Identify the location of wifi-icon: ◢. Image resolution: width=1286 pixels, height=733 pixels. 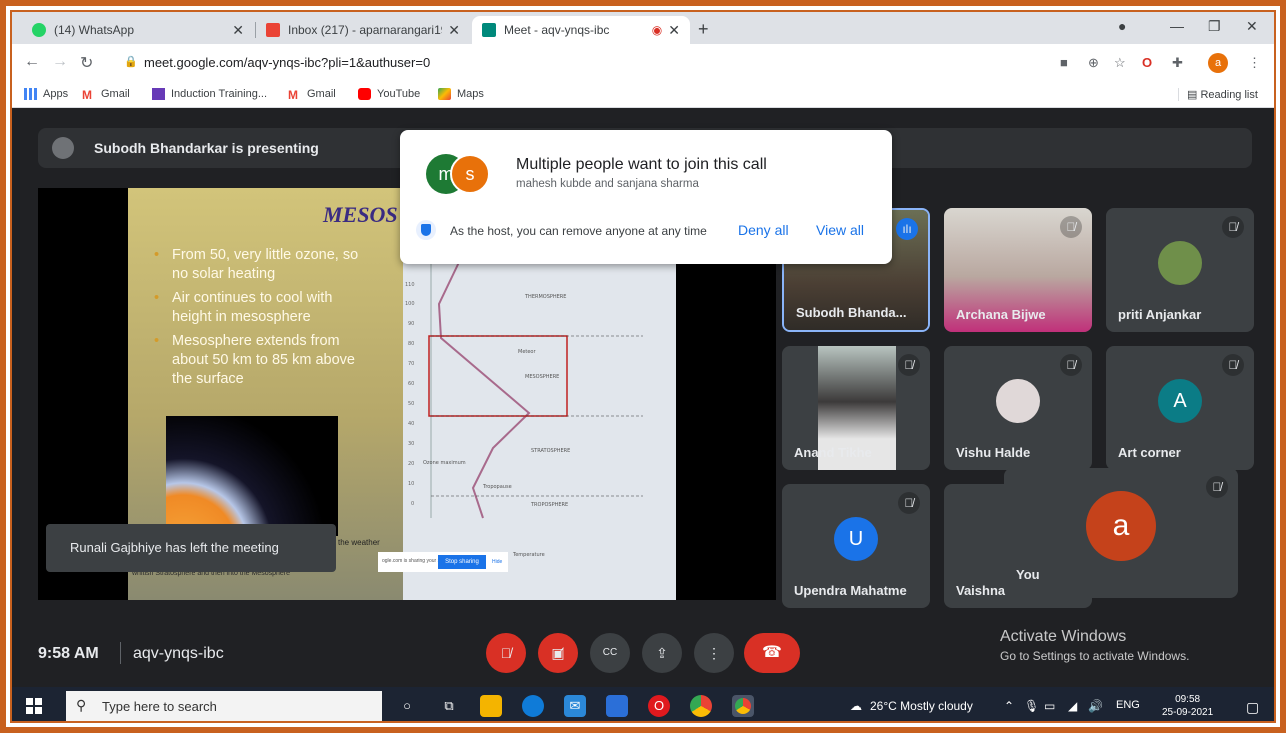
(1072, 706).